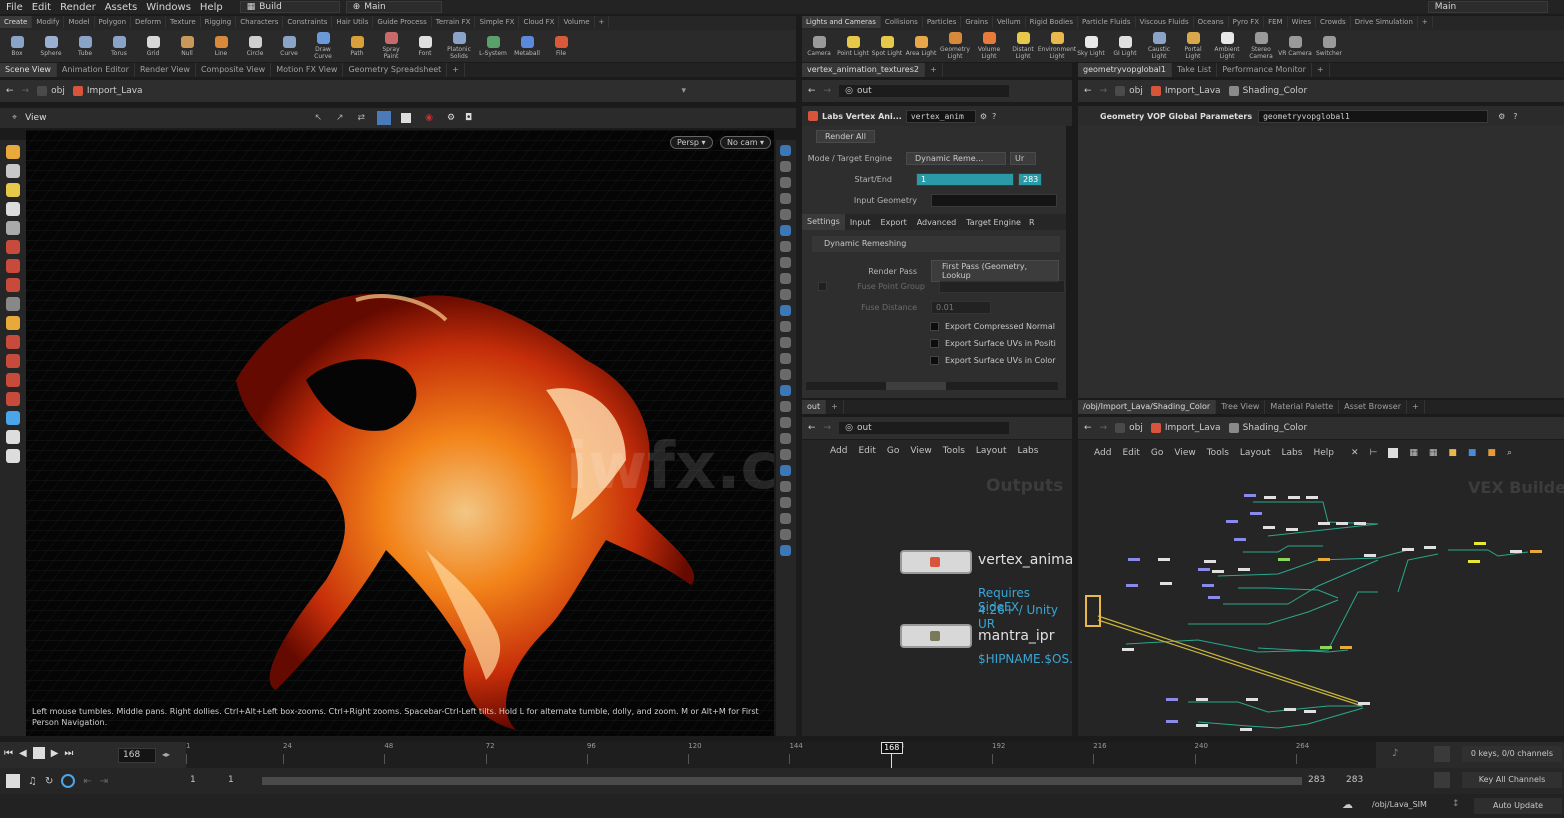 The height and width of the screenshot is (818, 1564). I want to click on shelf-tab-constraints: Constraints, so click(308, 22).